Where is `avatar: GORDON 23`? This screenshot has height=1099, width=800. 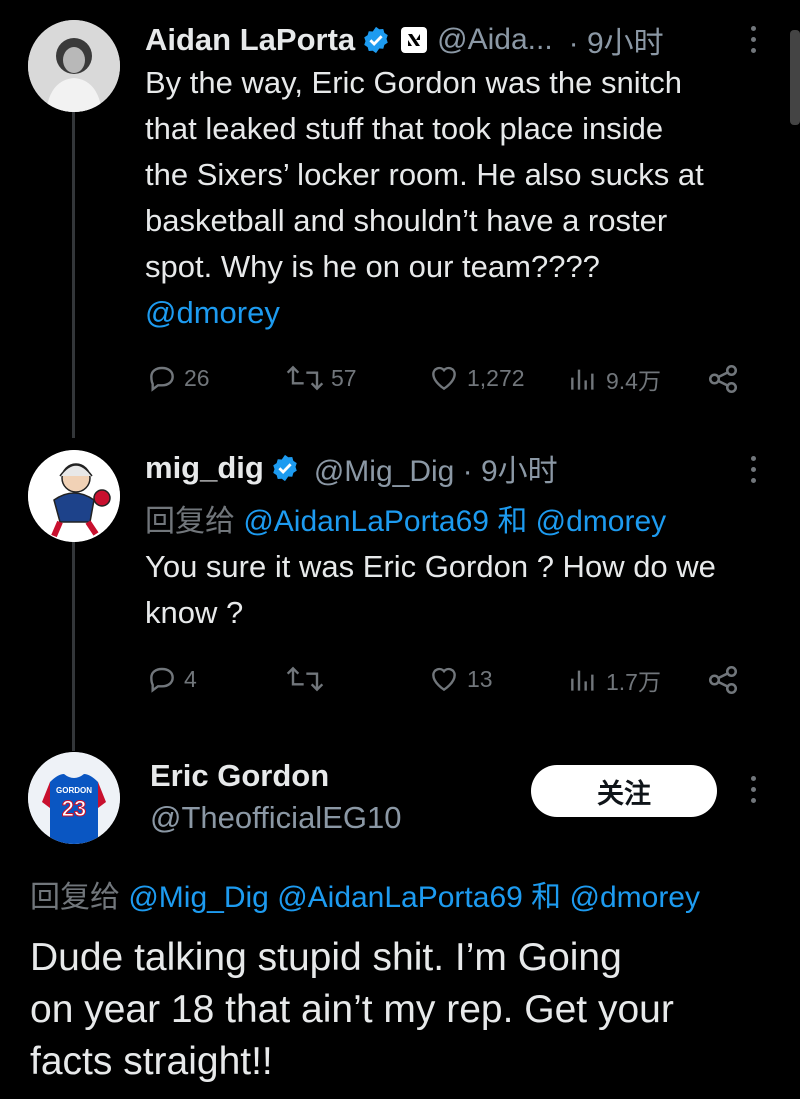
avatar: GORDON 23 is located at coordinates (74, 798).